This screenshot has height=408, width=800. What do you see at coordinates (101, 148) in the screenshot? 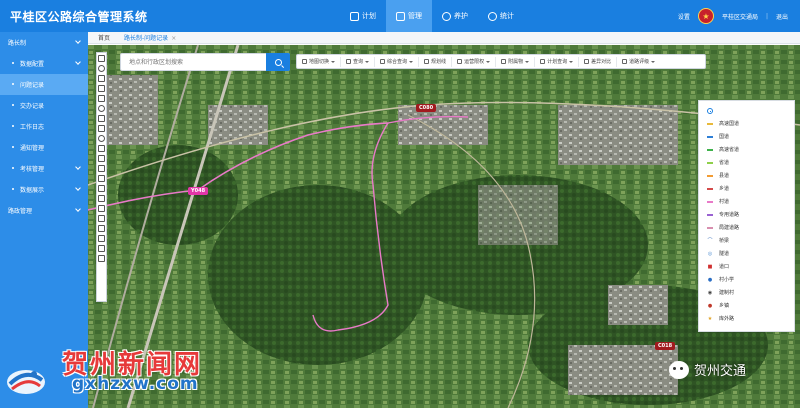
I see `draw-icon` at bounding box center [101, 148].